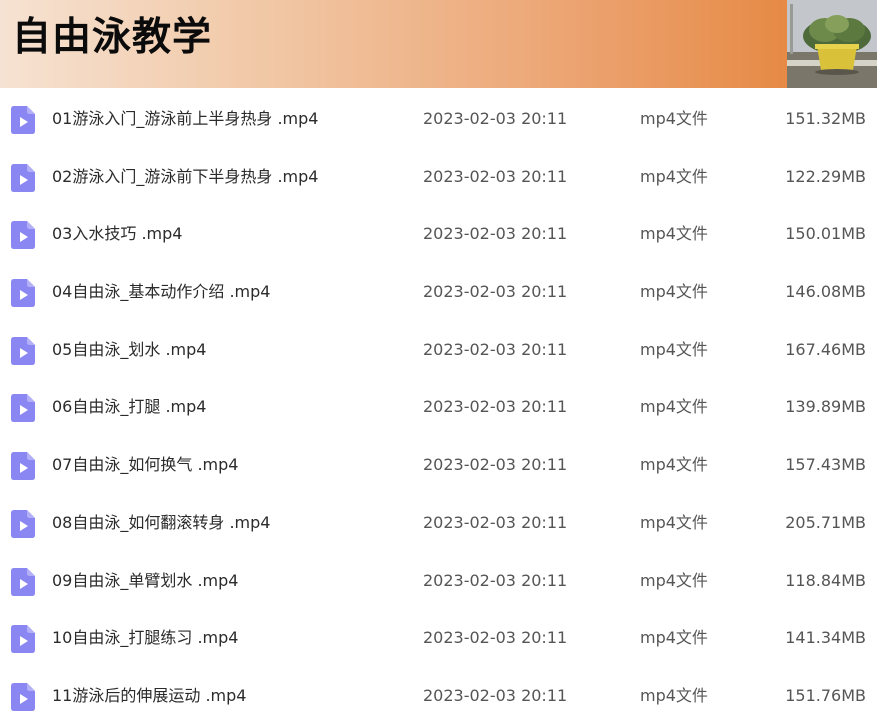 The width and height of the screenshot is (877, 726). Describe the element at coordinates (129, 407) in the screenshot. I see `file-name: 06自由泳_打腿 .mp4` at that location.